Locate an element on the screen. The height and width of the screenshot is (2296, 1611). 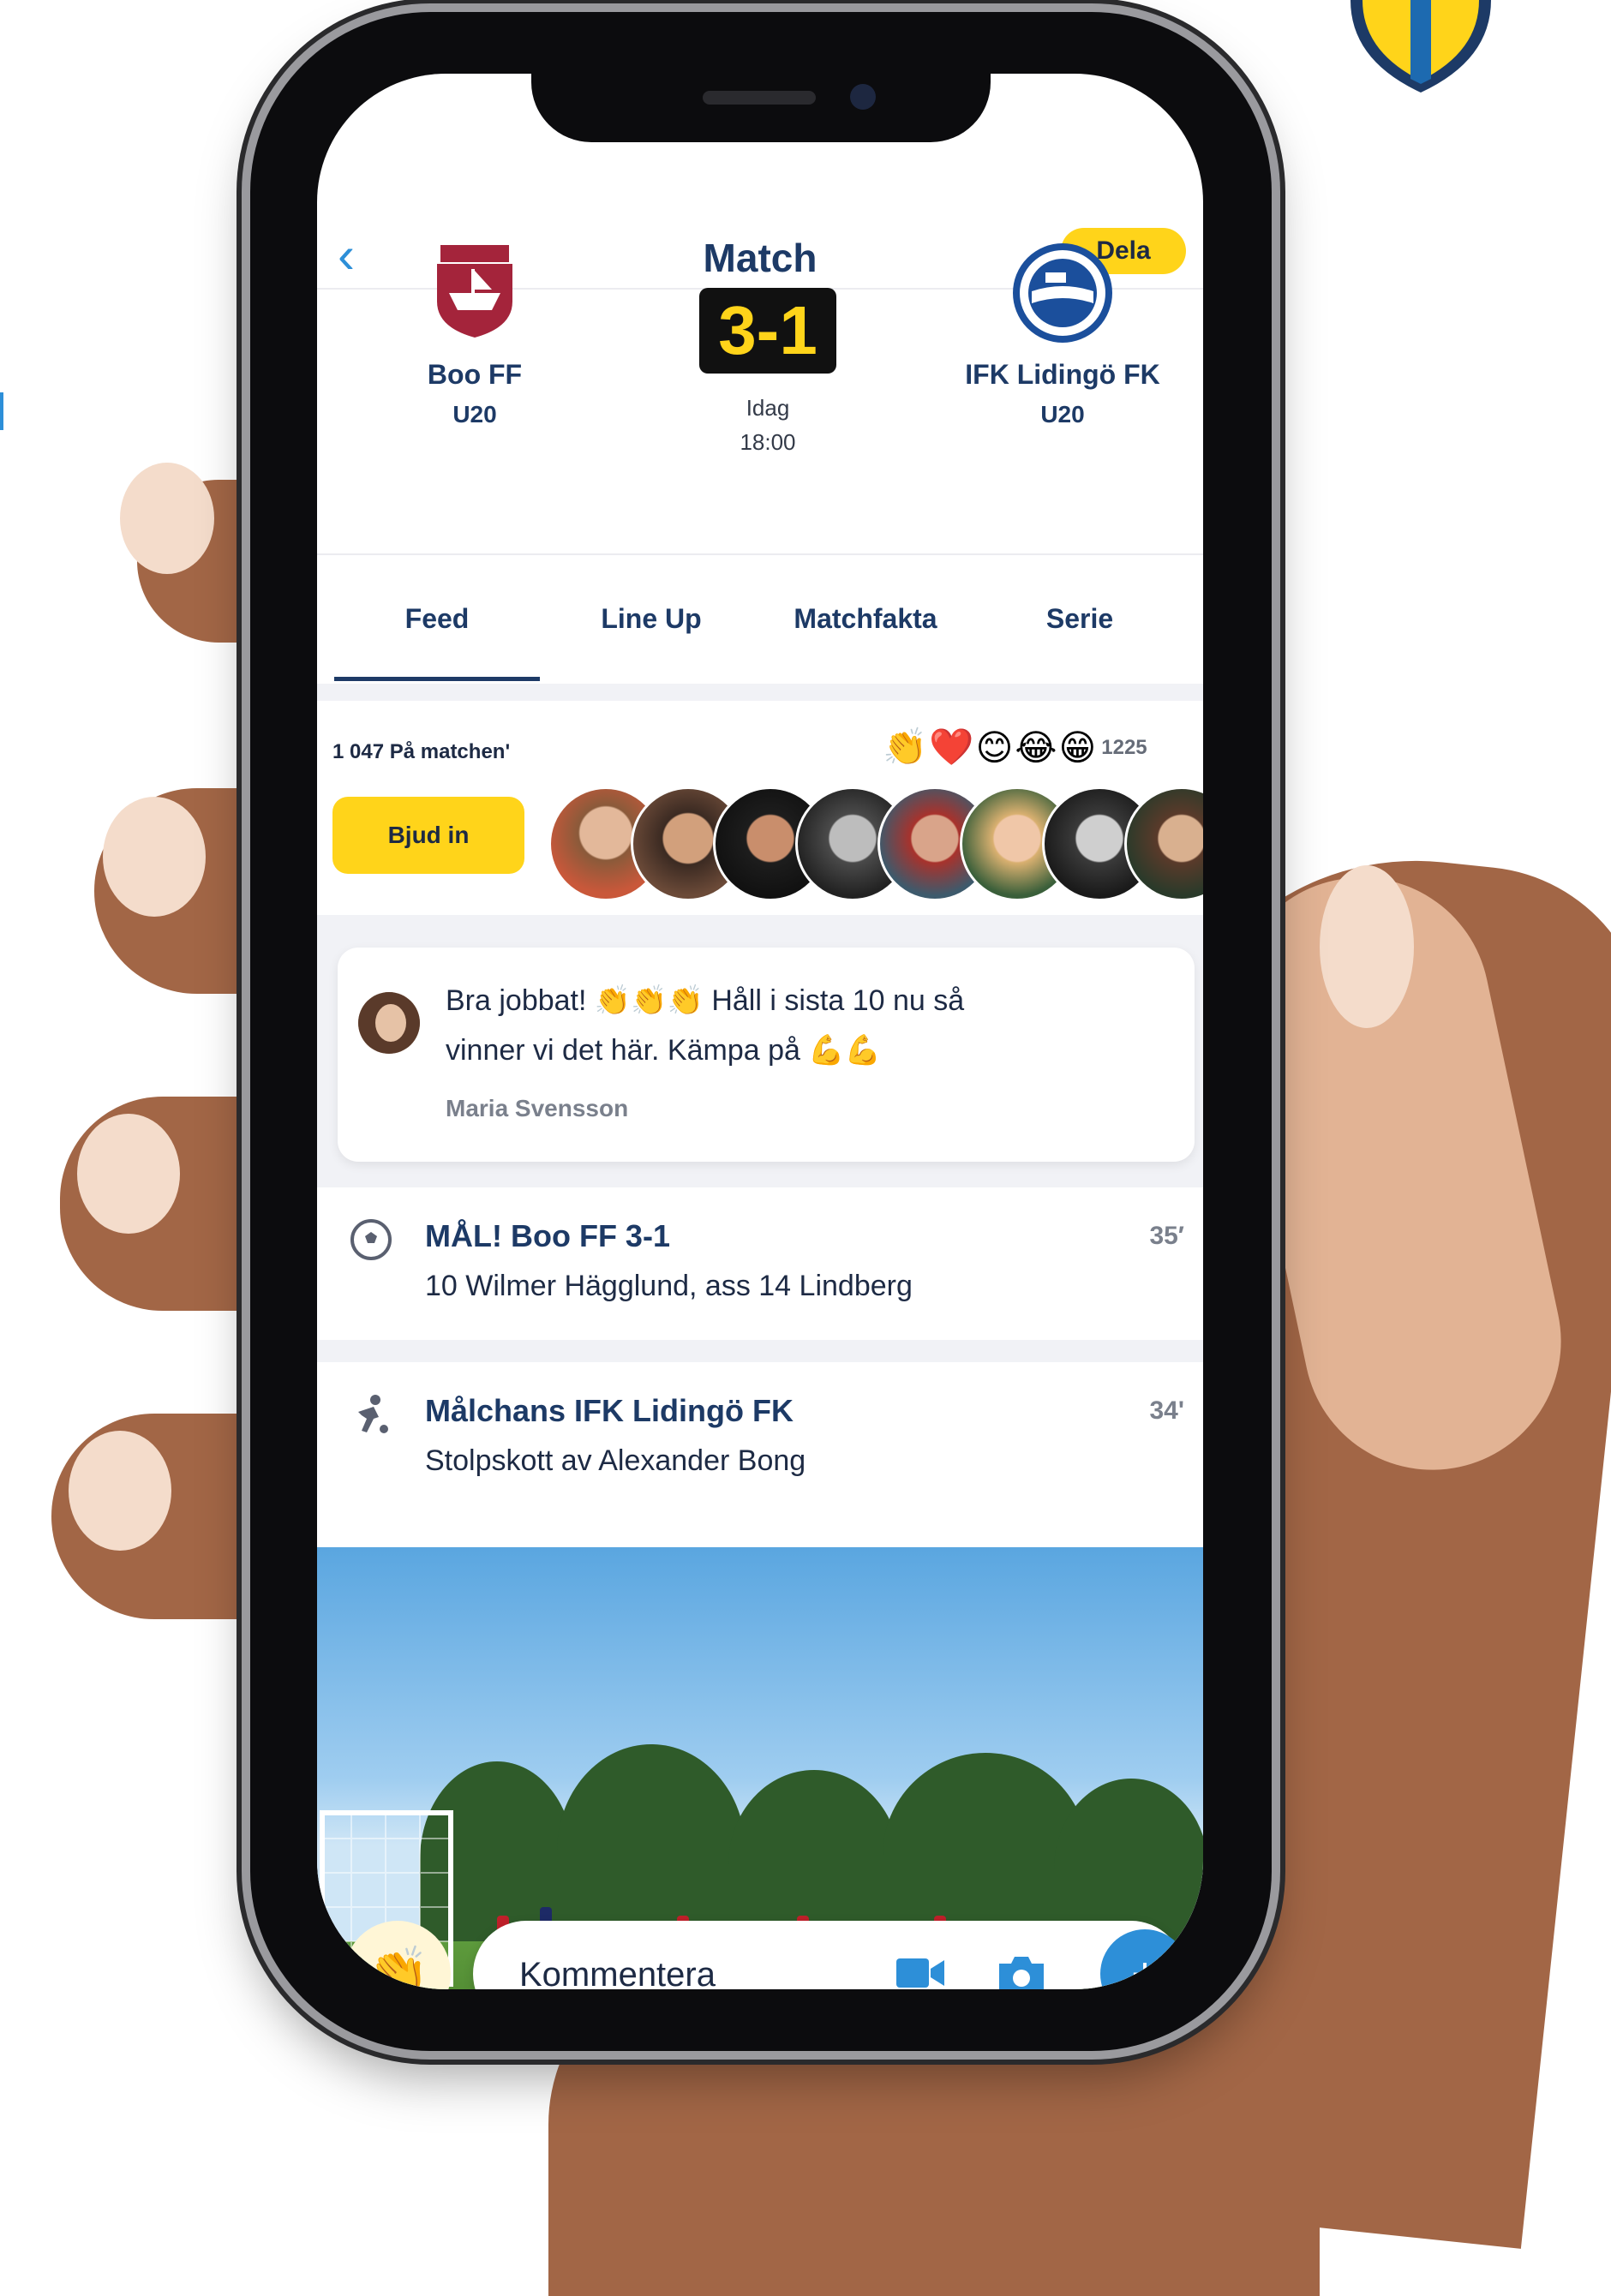
match-datetime: Idag 18:00 is located at coordinates (767, 425).